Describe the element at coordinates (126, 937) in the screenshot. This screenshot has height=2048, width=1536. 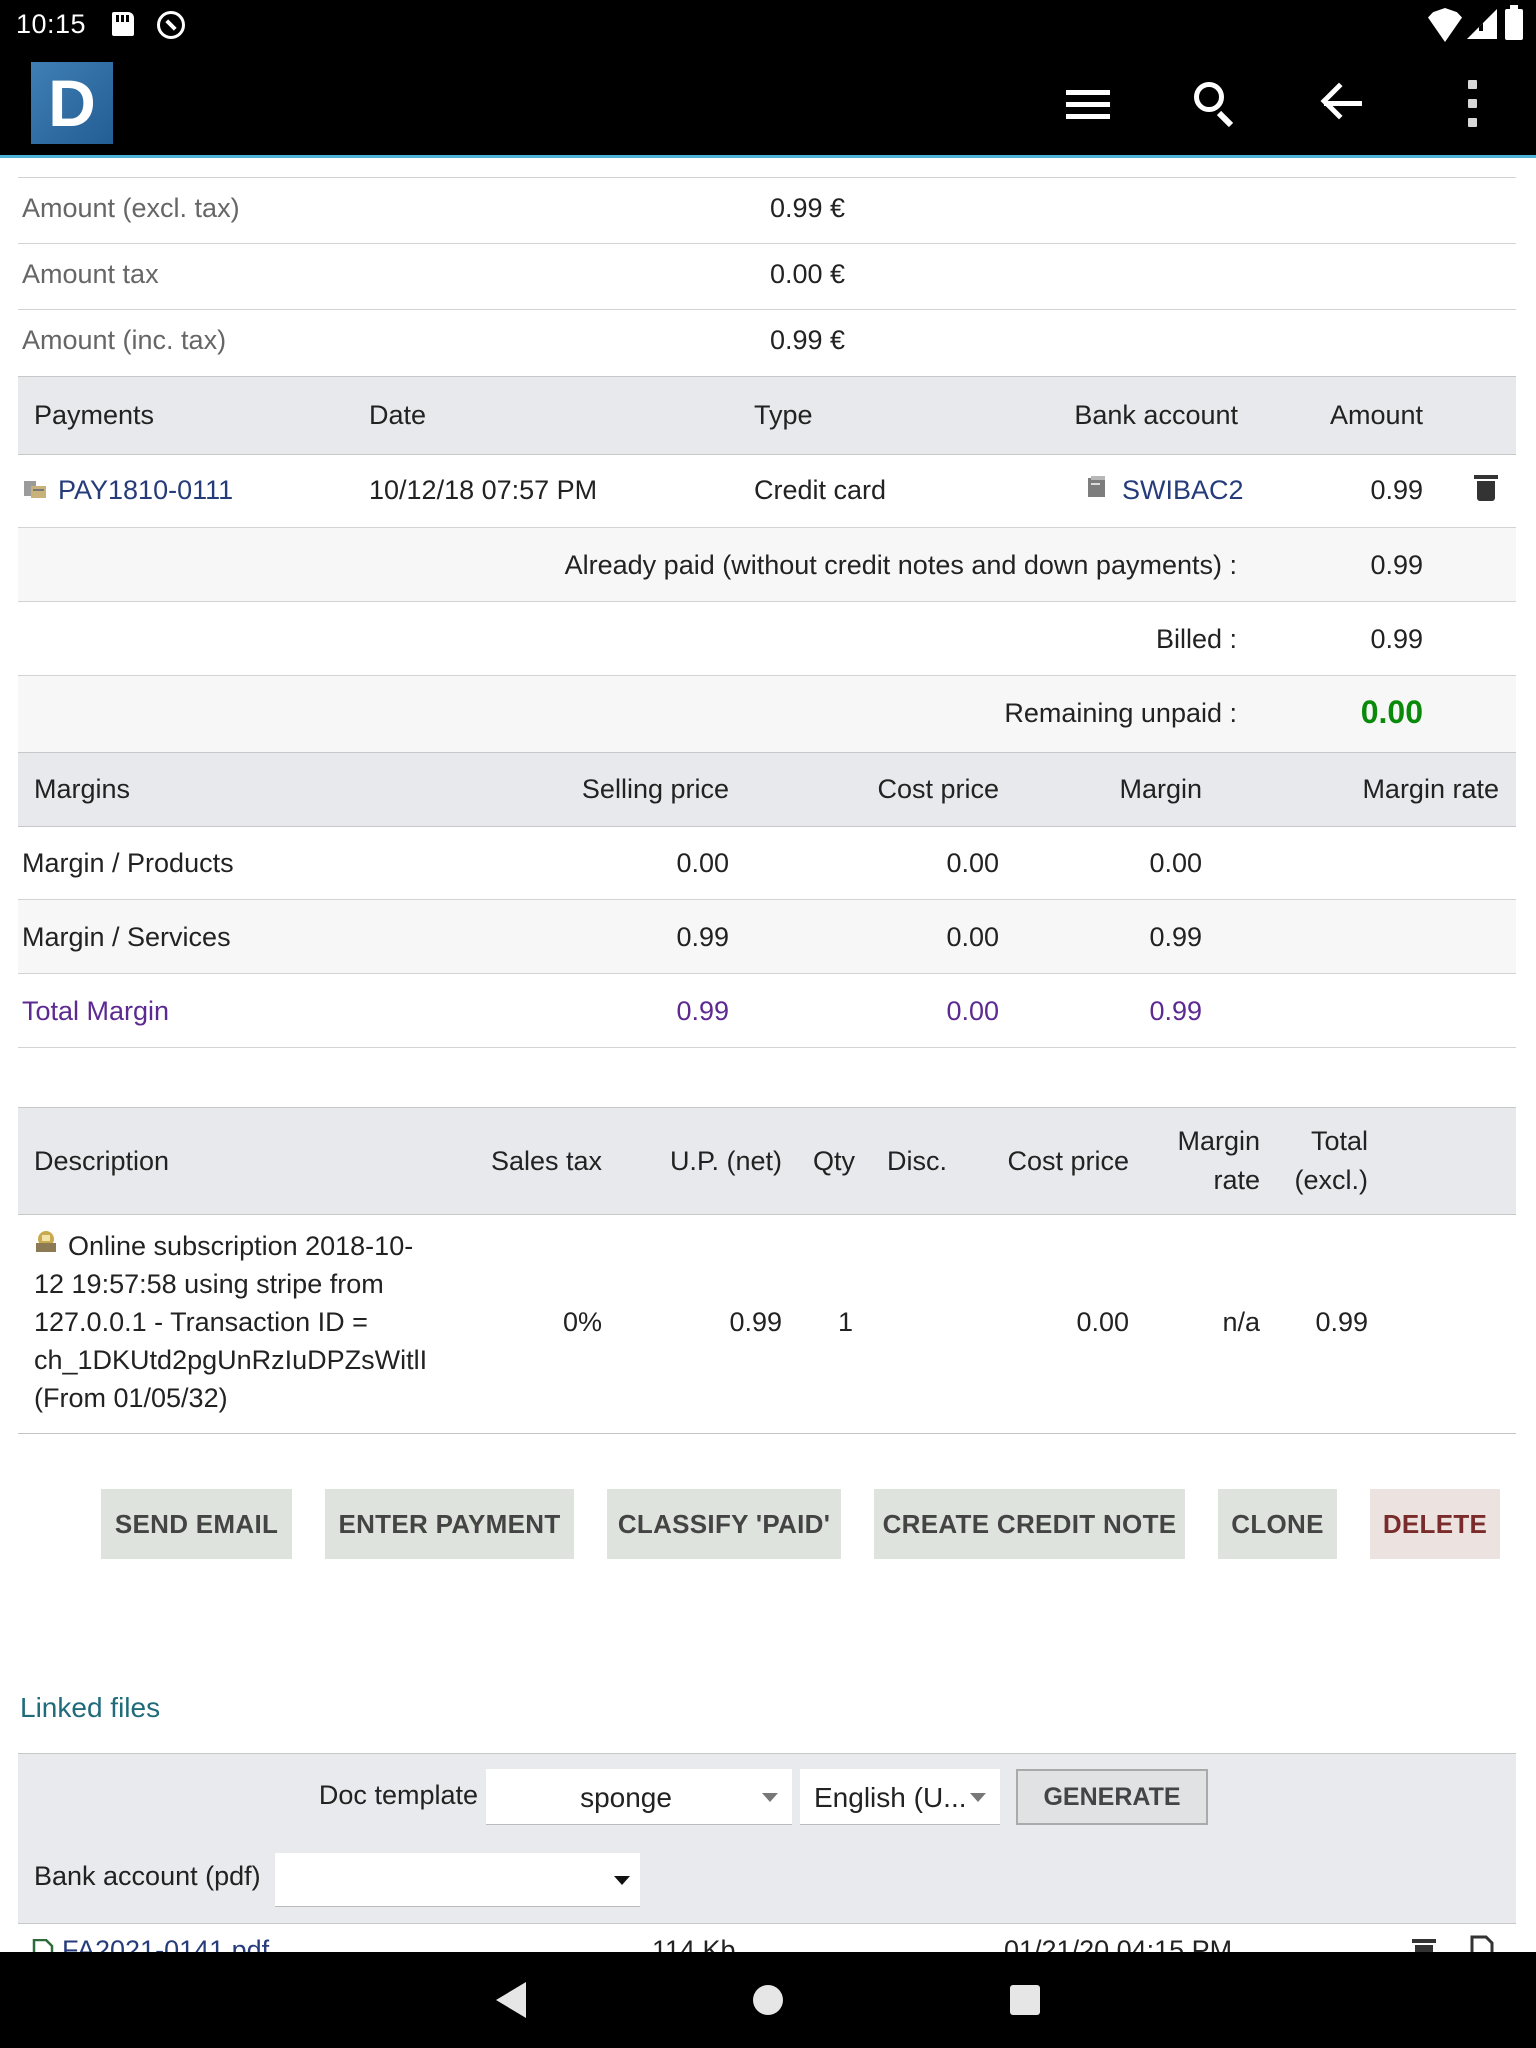
I see `margin-services-label: Margin / Services` at that location.